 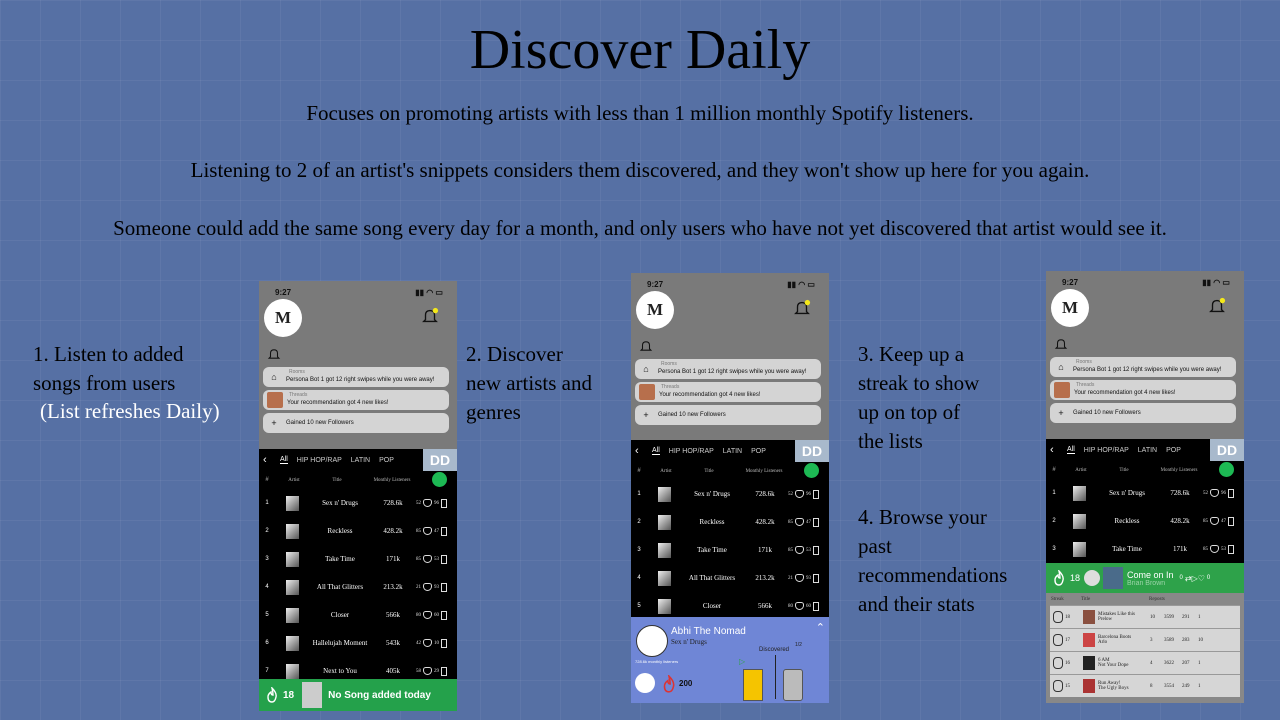 I want to click on user-avatar, so click(x=645, y=683).